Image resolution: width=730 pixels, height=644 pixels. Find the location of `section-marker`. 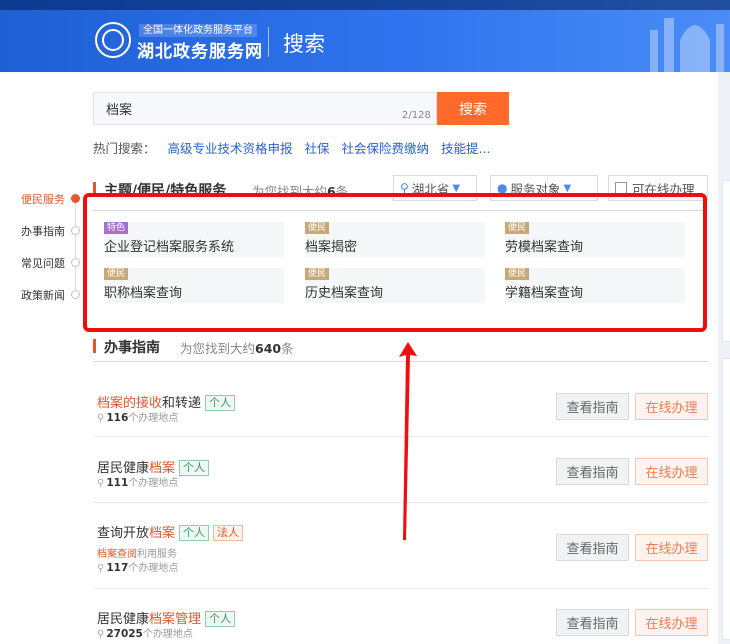

section-marker is located at coordinates (94, 346).